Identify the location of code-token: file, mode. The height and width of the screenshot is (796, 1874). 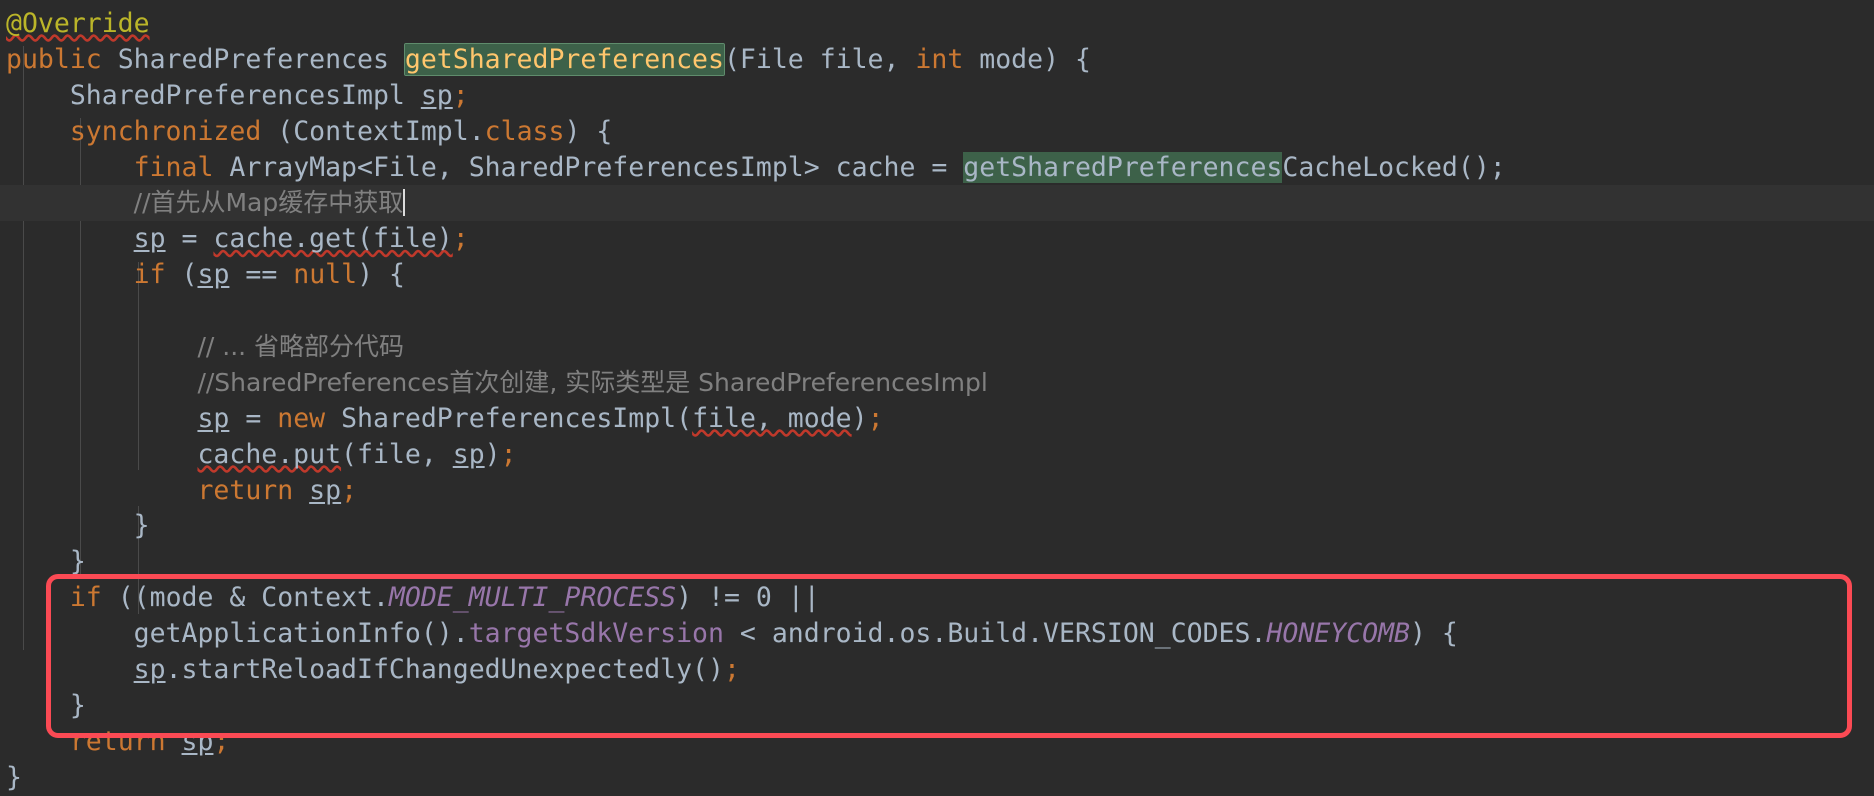
(772, 418).